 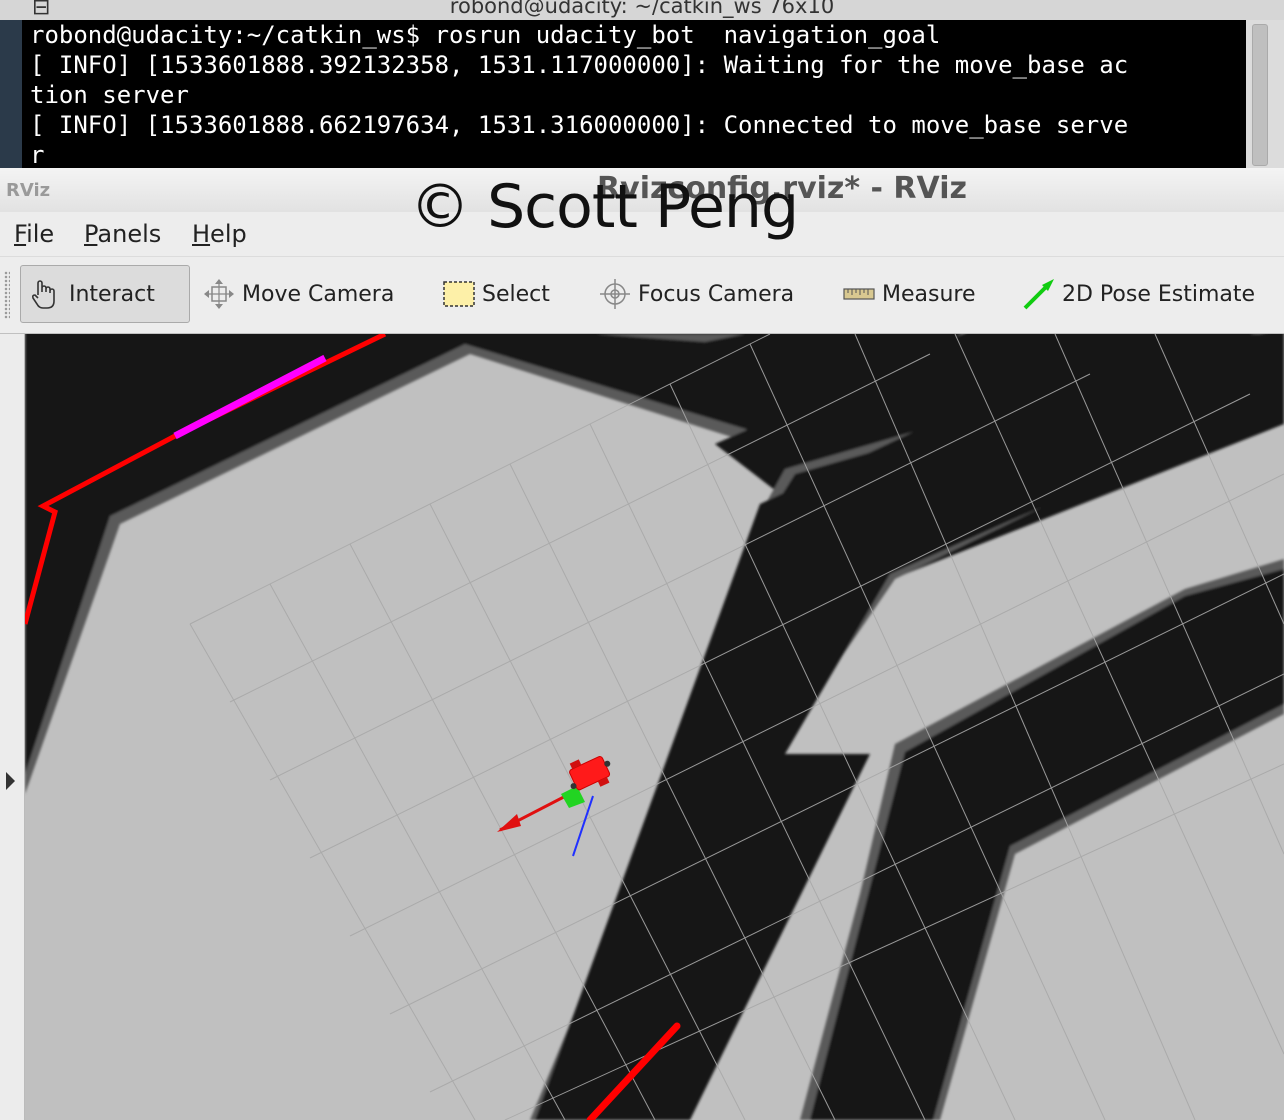 I want to click on collapsed-panel-strip, so click(x=12, y=727).